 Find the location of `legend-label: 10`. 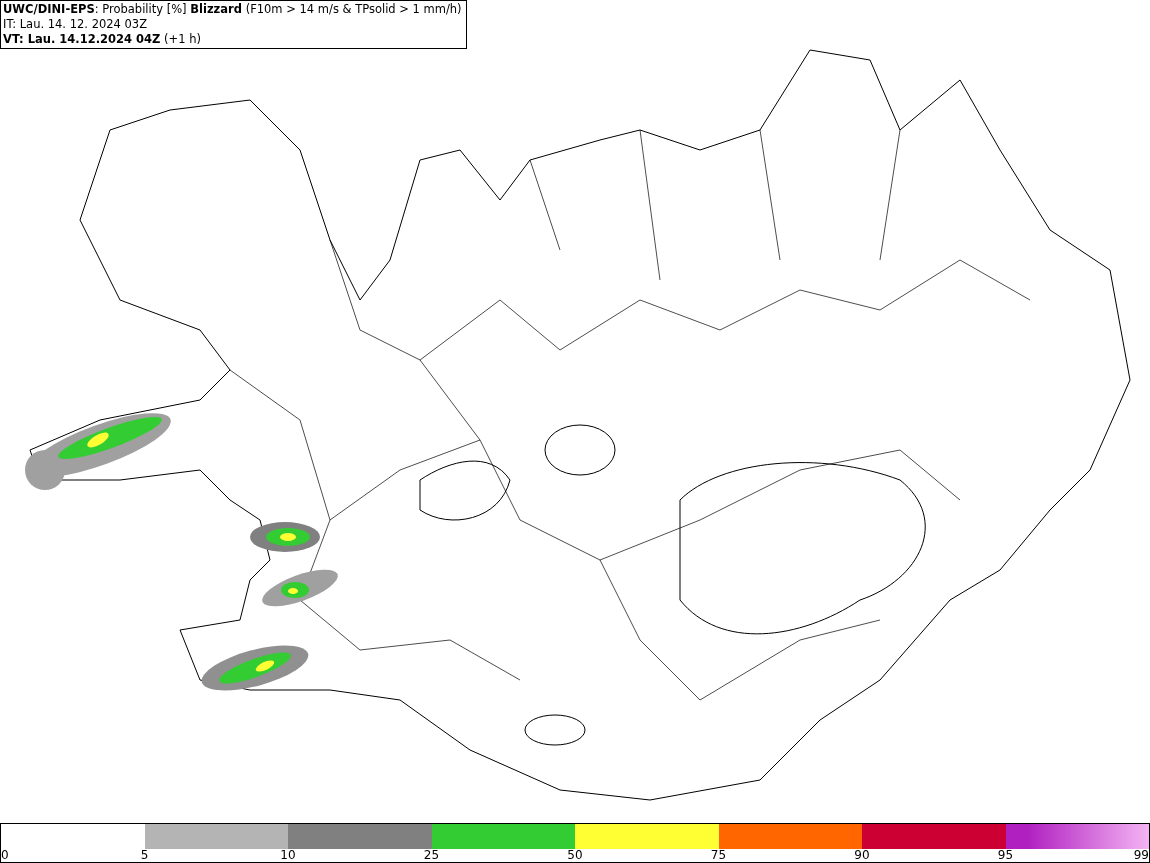

legend-label: 10 is located at coordinates (288, 855).